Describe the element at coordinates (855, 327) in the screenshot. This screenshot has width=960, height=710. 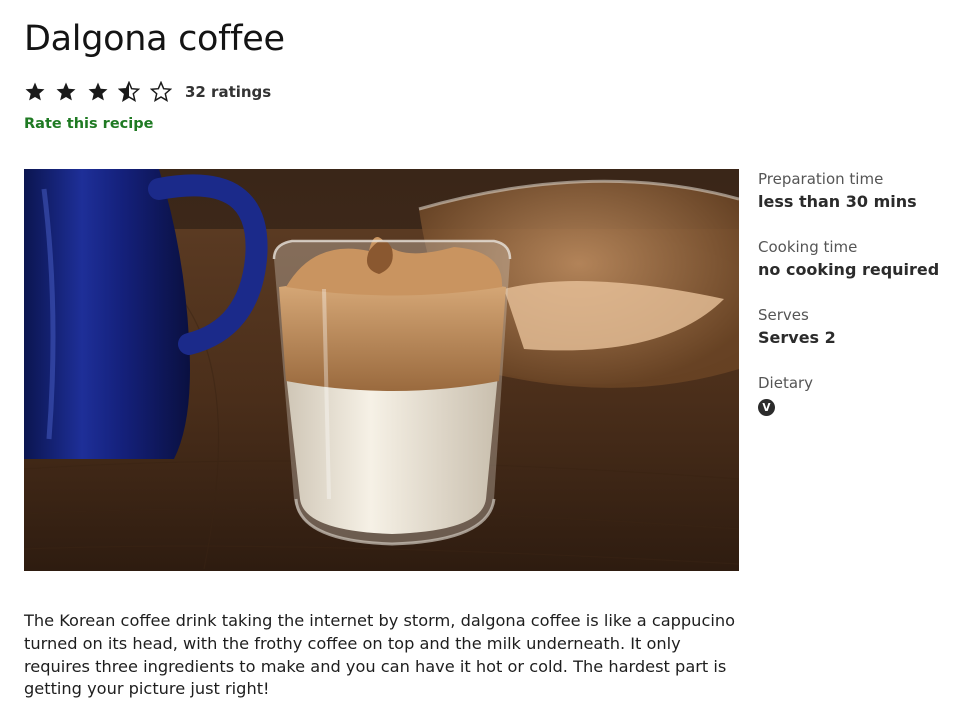
I see `serves: Serves Serves 2` at that location.